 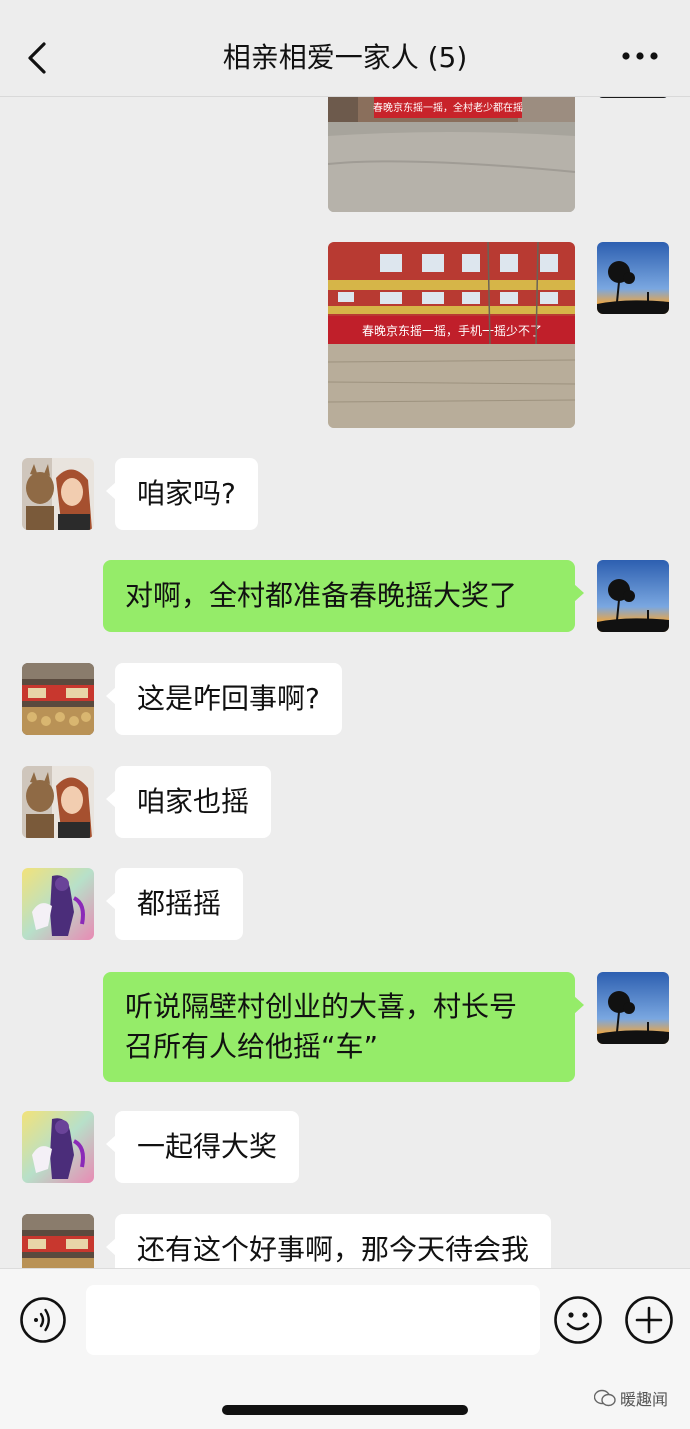 What do you see at coordinates (448, 107) in the screenshot?
I see `photo-sign-text: 春晚京东摇一摇，全村老少都在摇` at bounding box center [448, 107].